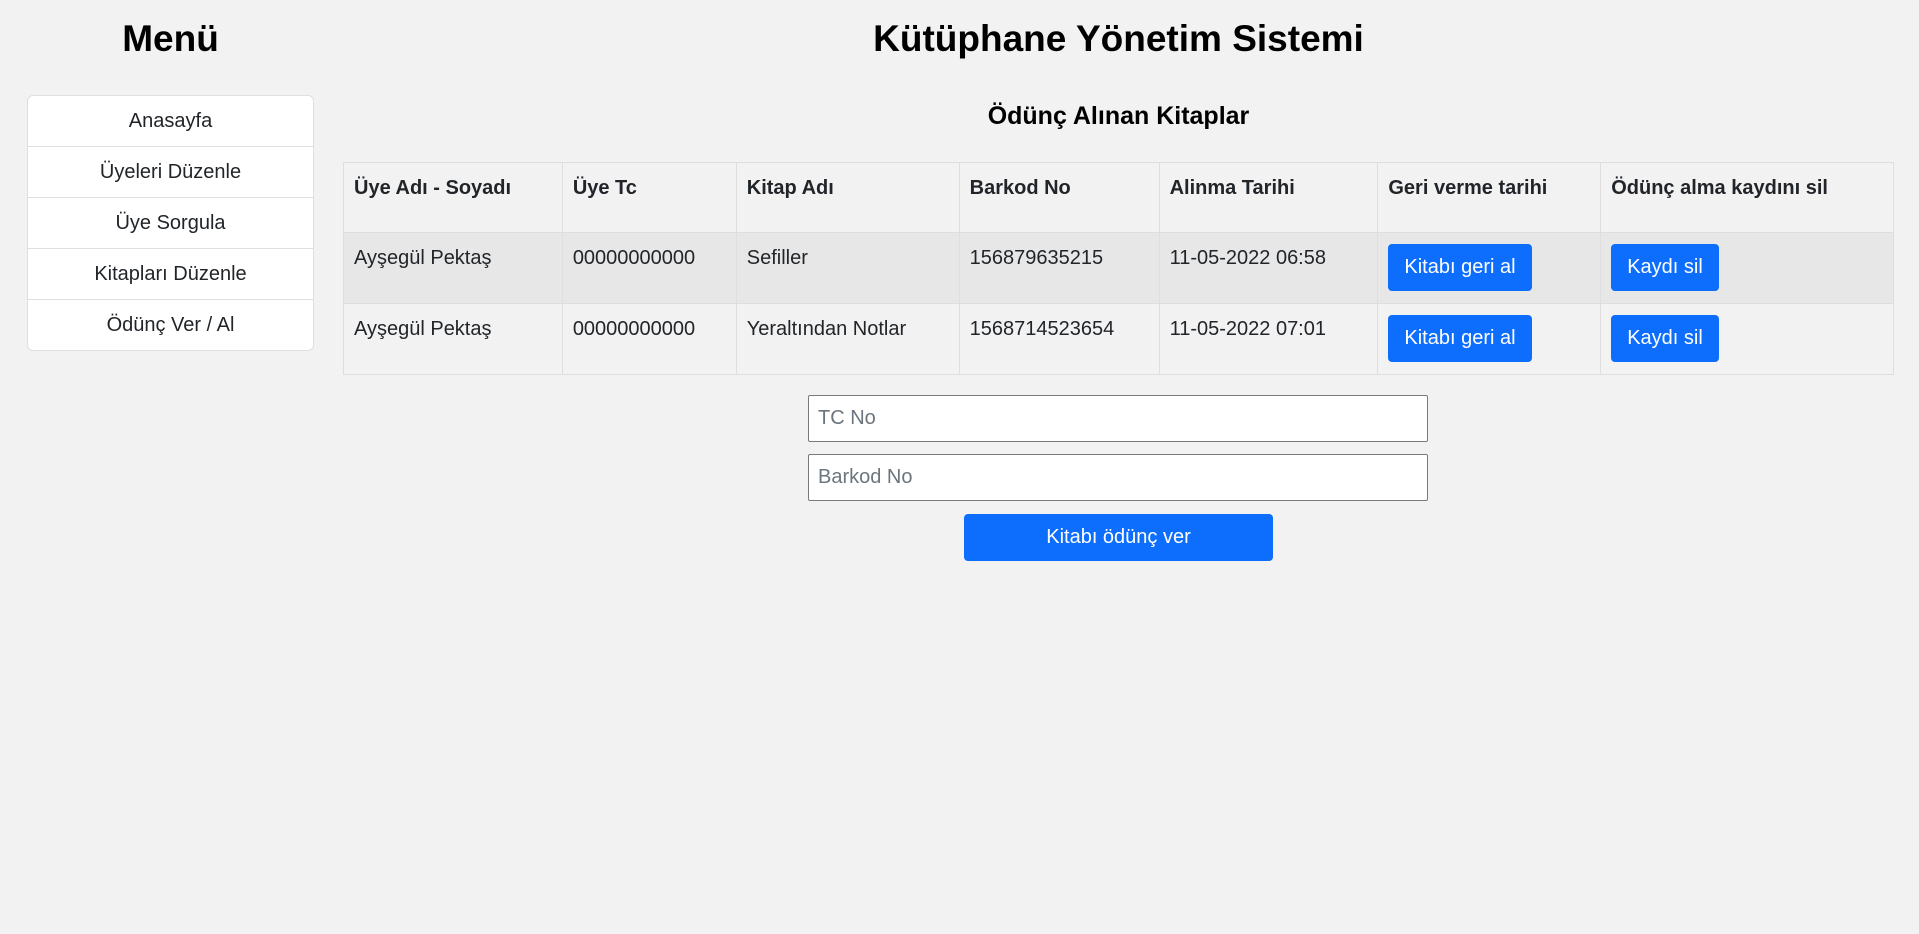 This screenshot has width=1919, height=934. Describe the element at coordinates (847, 197) in the screenshot. I see `column-header-book: Kitap Adı` at that location.